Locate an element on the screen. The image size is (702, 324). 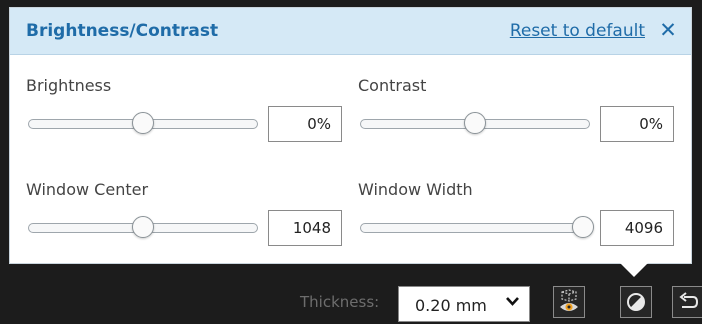
contrast-value-field: 0% is located at coordinates (637, 124).